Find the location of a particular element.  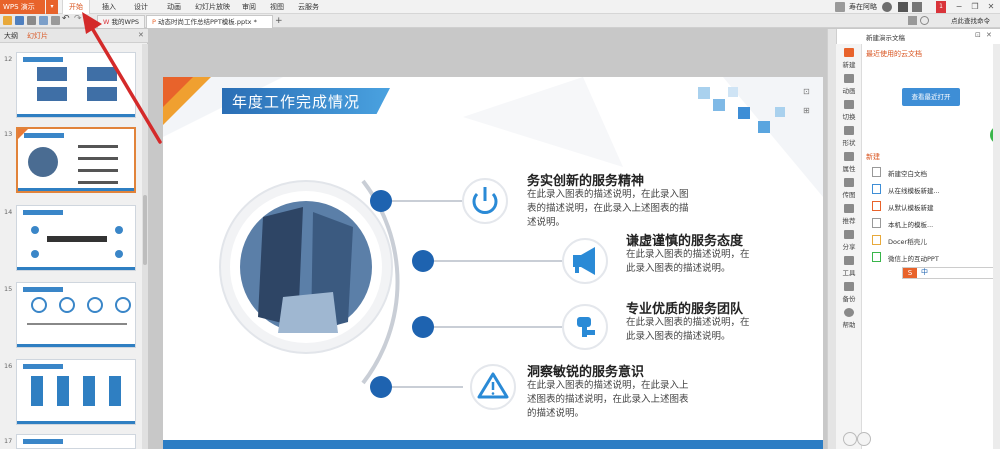

menu-review: 审阅 is located at coordinates (249, 7).